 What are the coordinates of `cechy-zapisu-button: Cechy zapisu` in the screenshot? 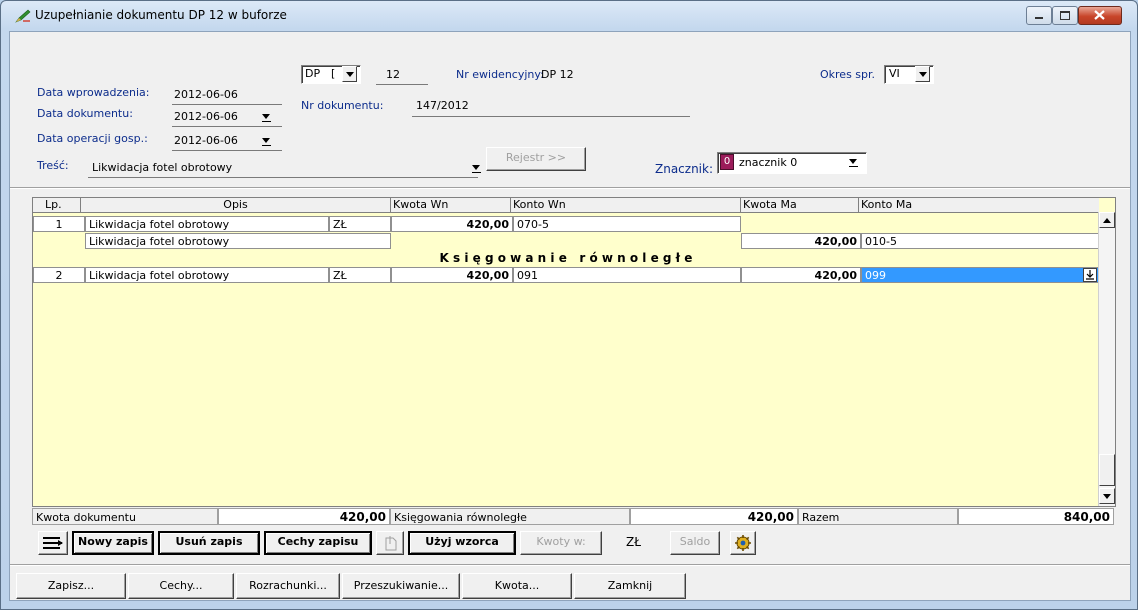 It's located at (318, 543).